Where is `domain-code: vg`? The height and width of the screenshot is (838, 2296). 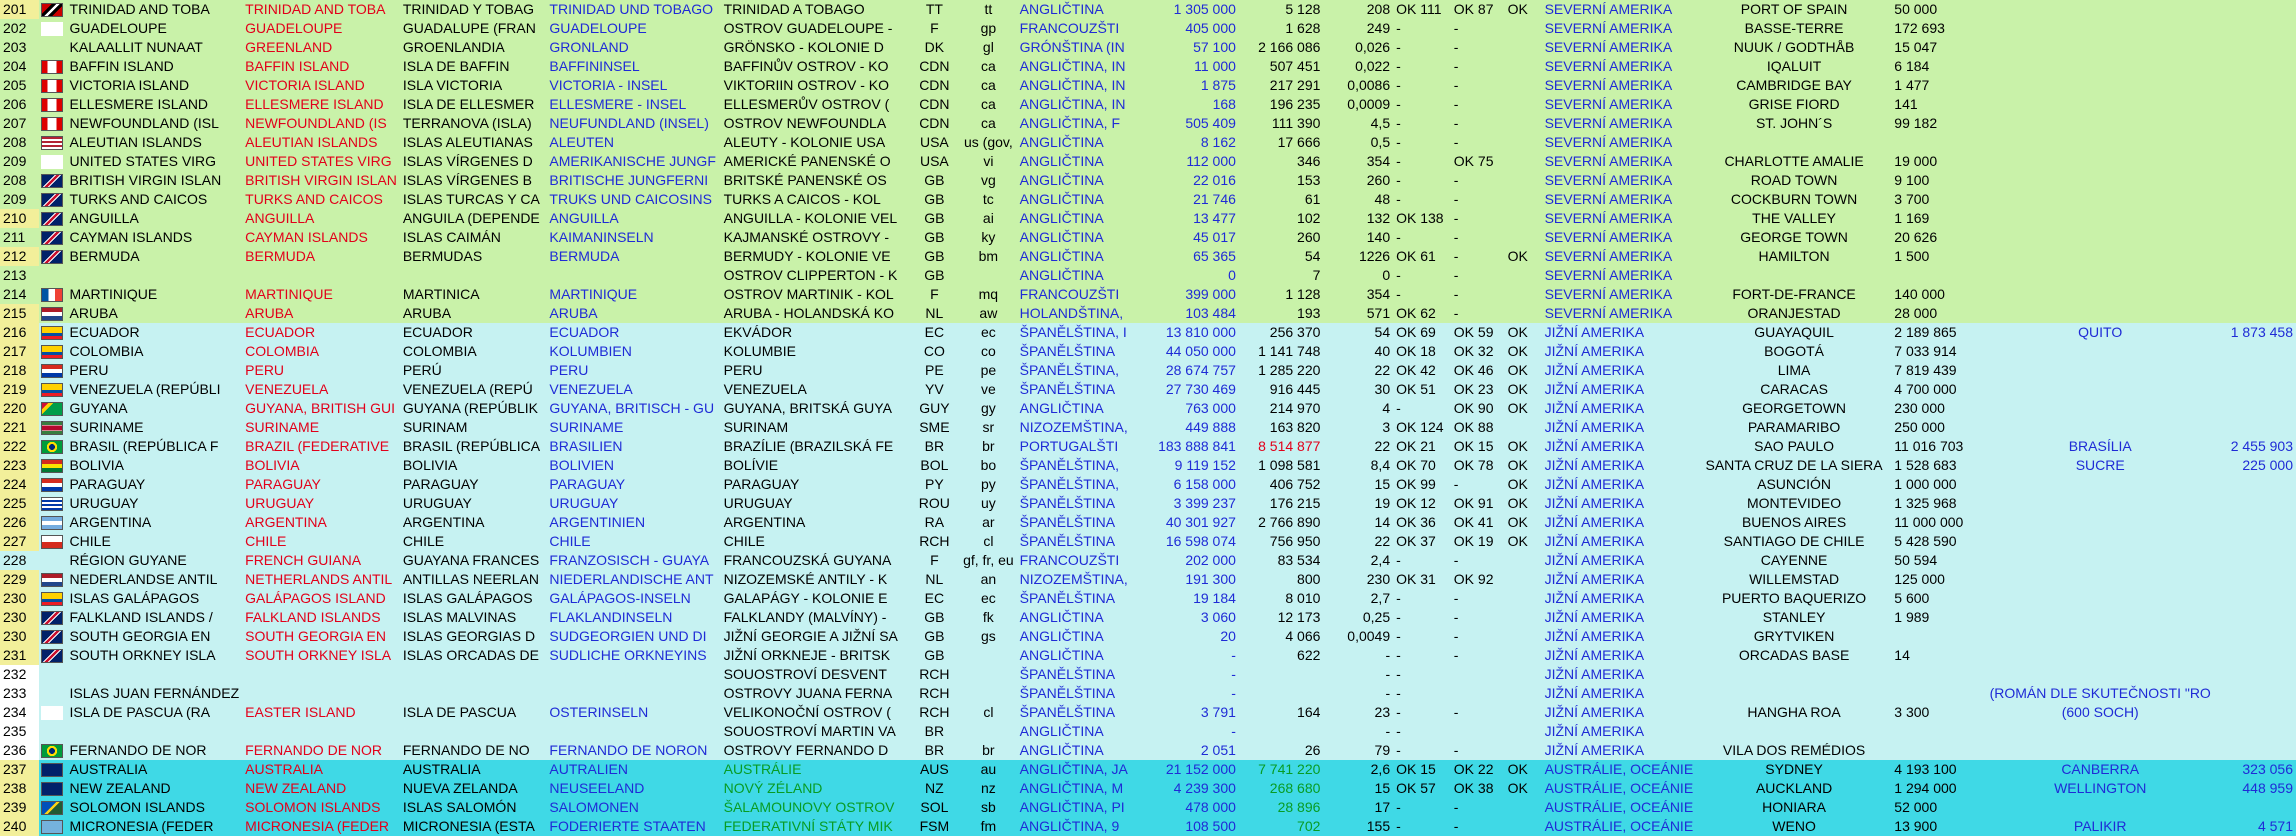 domain-code: vg is located at coordinates (988, 180).